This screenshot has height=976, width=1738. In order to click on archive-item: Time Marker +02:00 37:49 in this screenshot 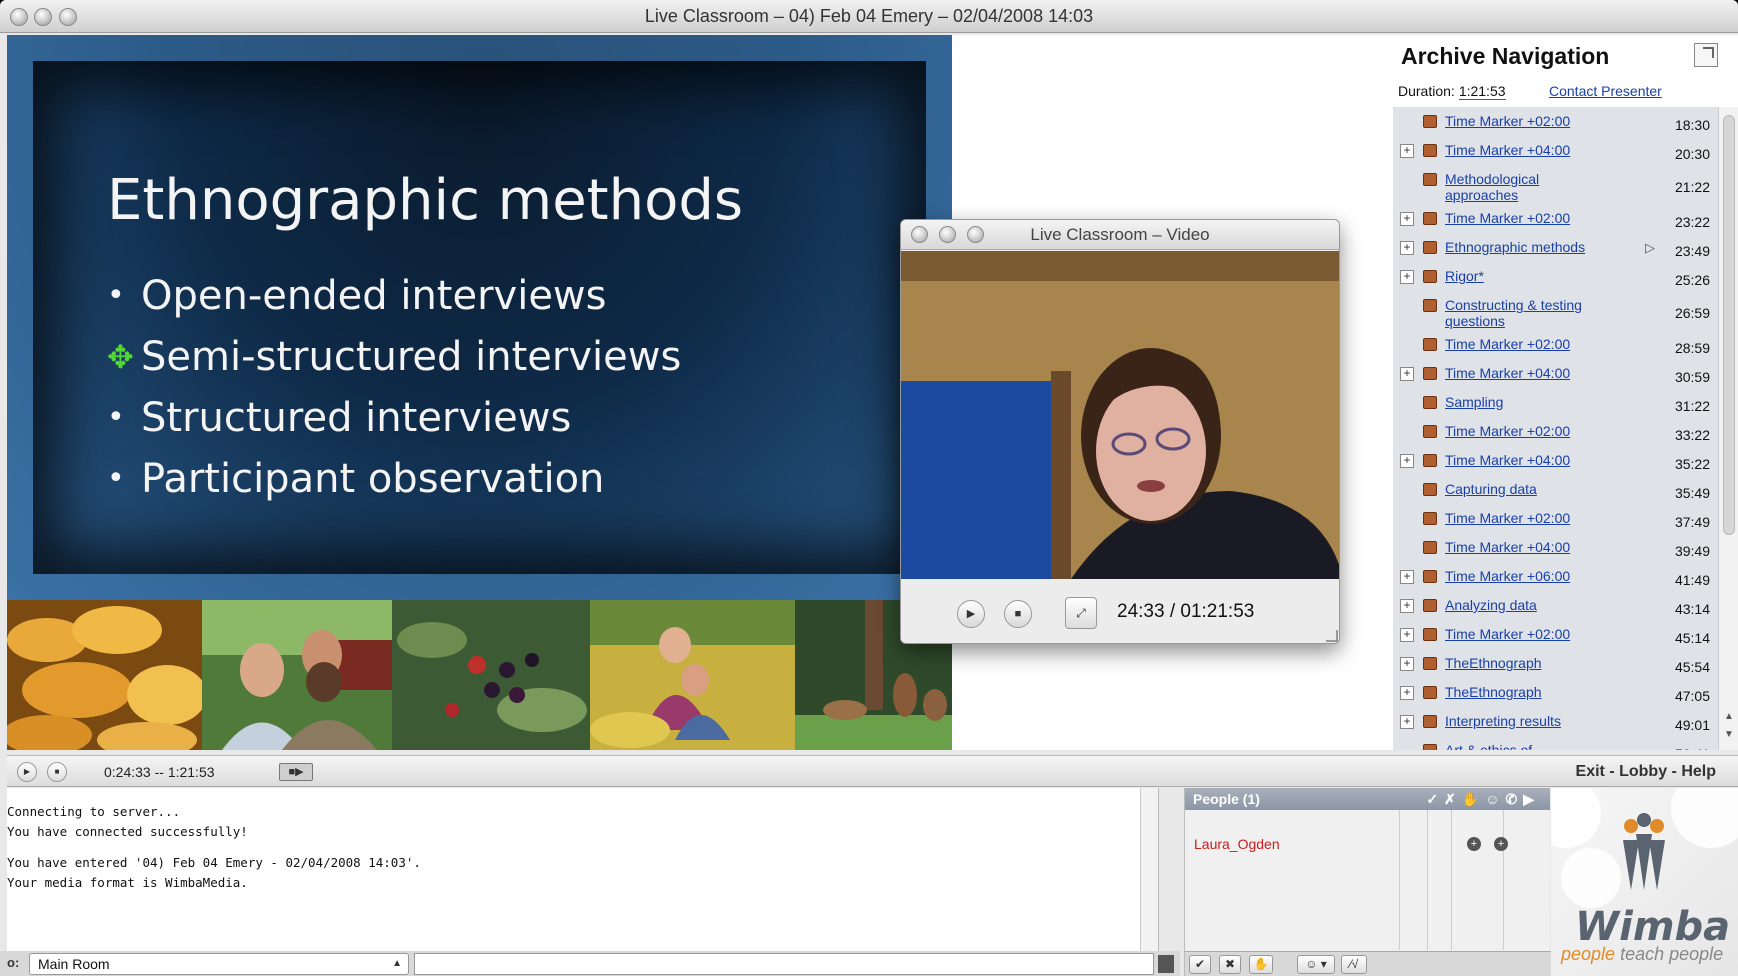, I will do `click(1555, 518)`.